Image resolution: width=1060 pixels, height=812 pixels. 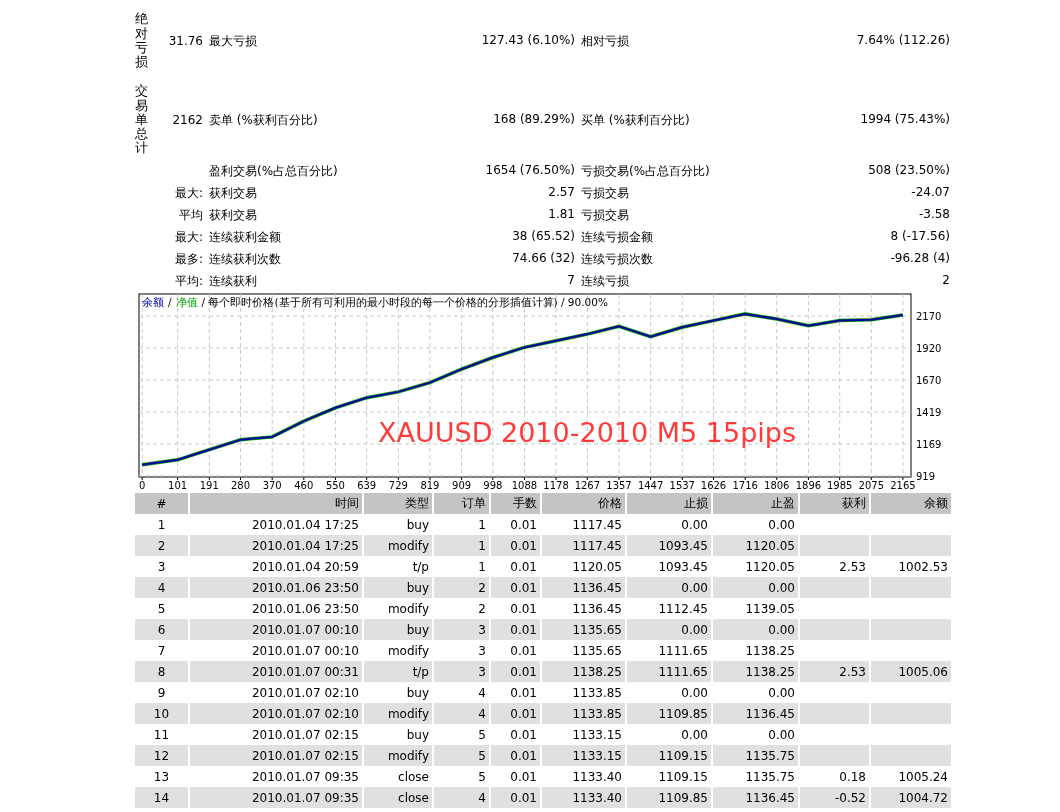 I want to click on stat-value: -3.58, so click(x=934, y=214).